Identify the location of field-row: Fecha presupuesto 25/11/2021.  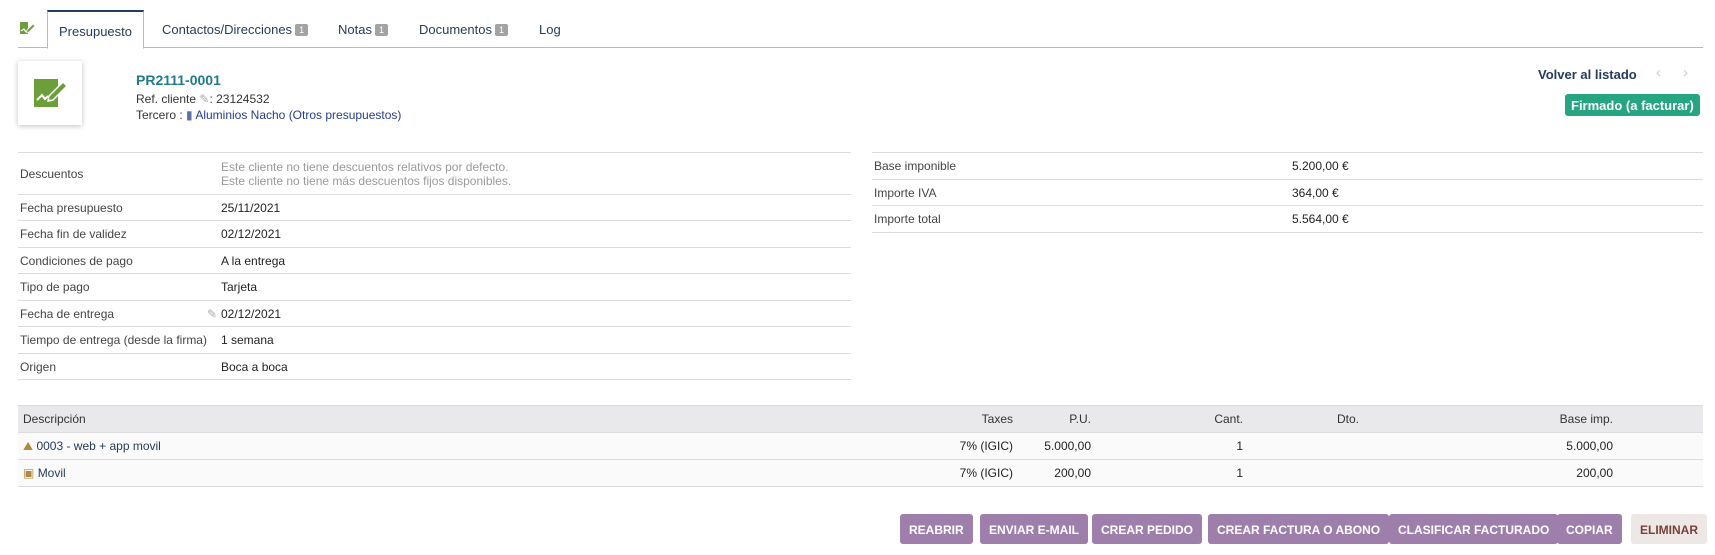
(434, 207).